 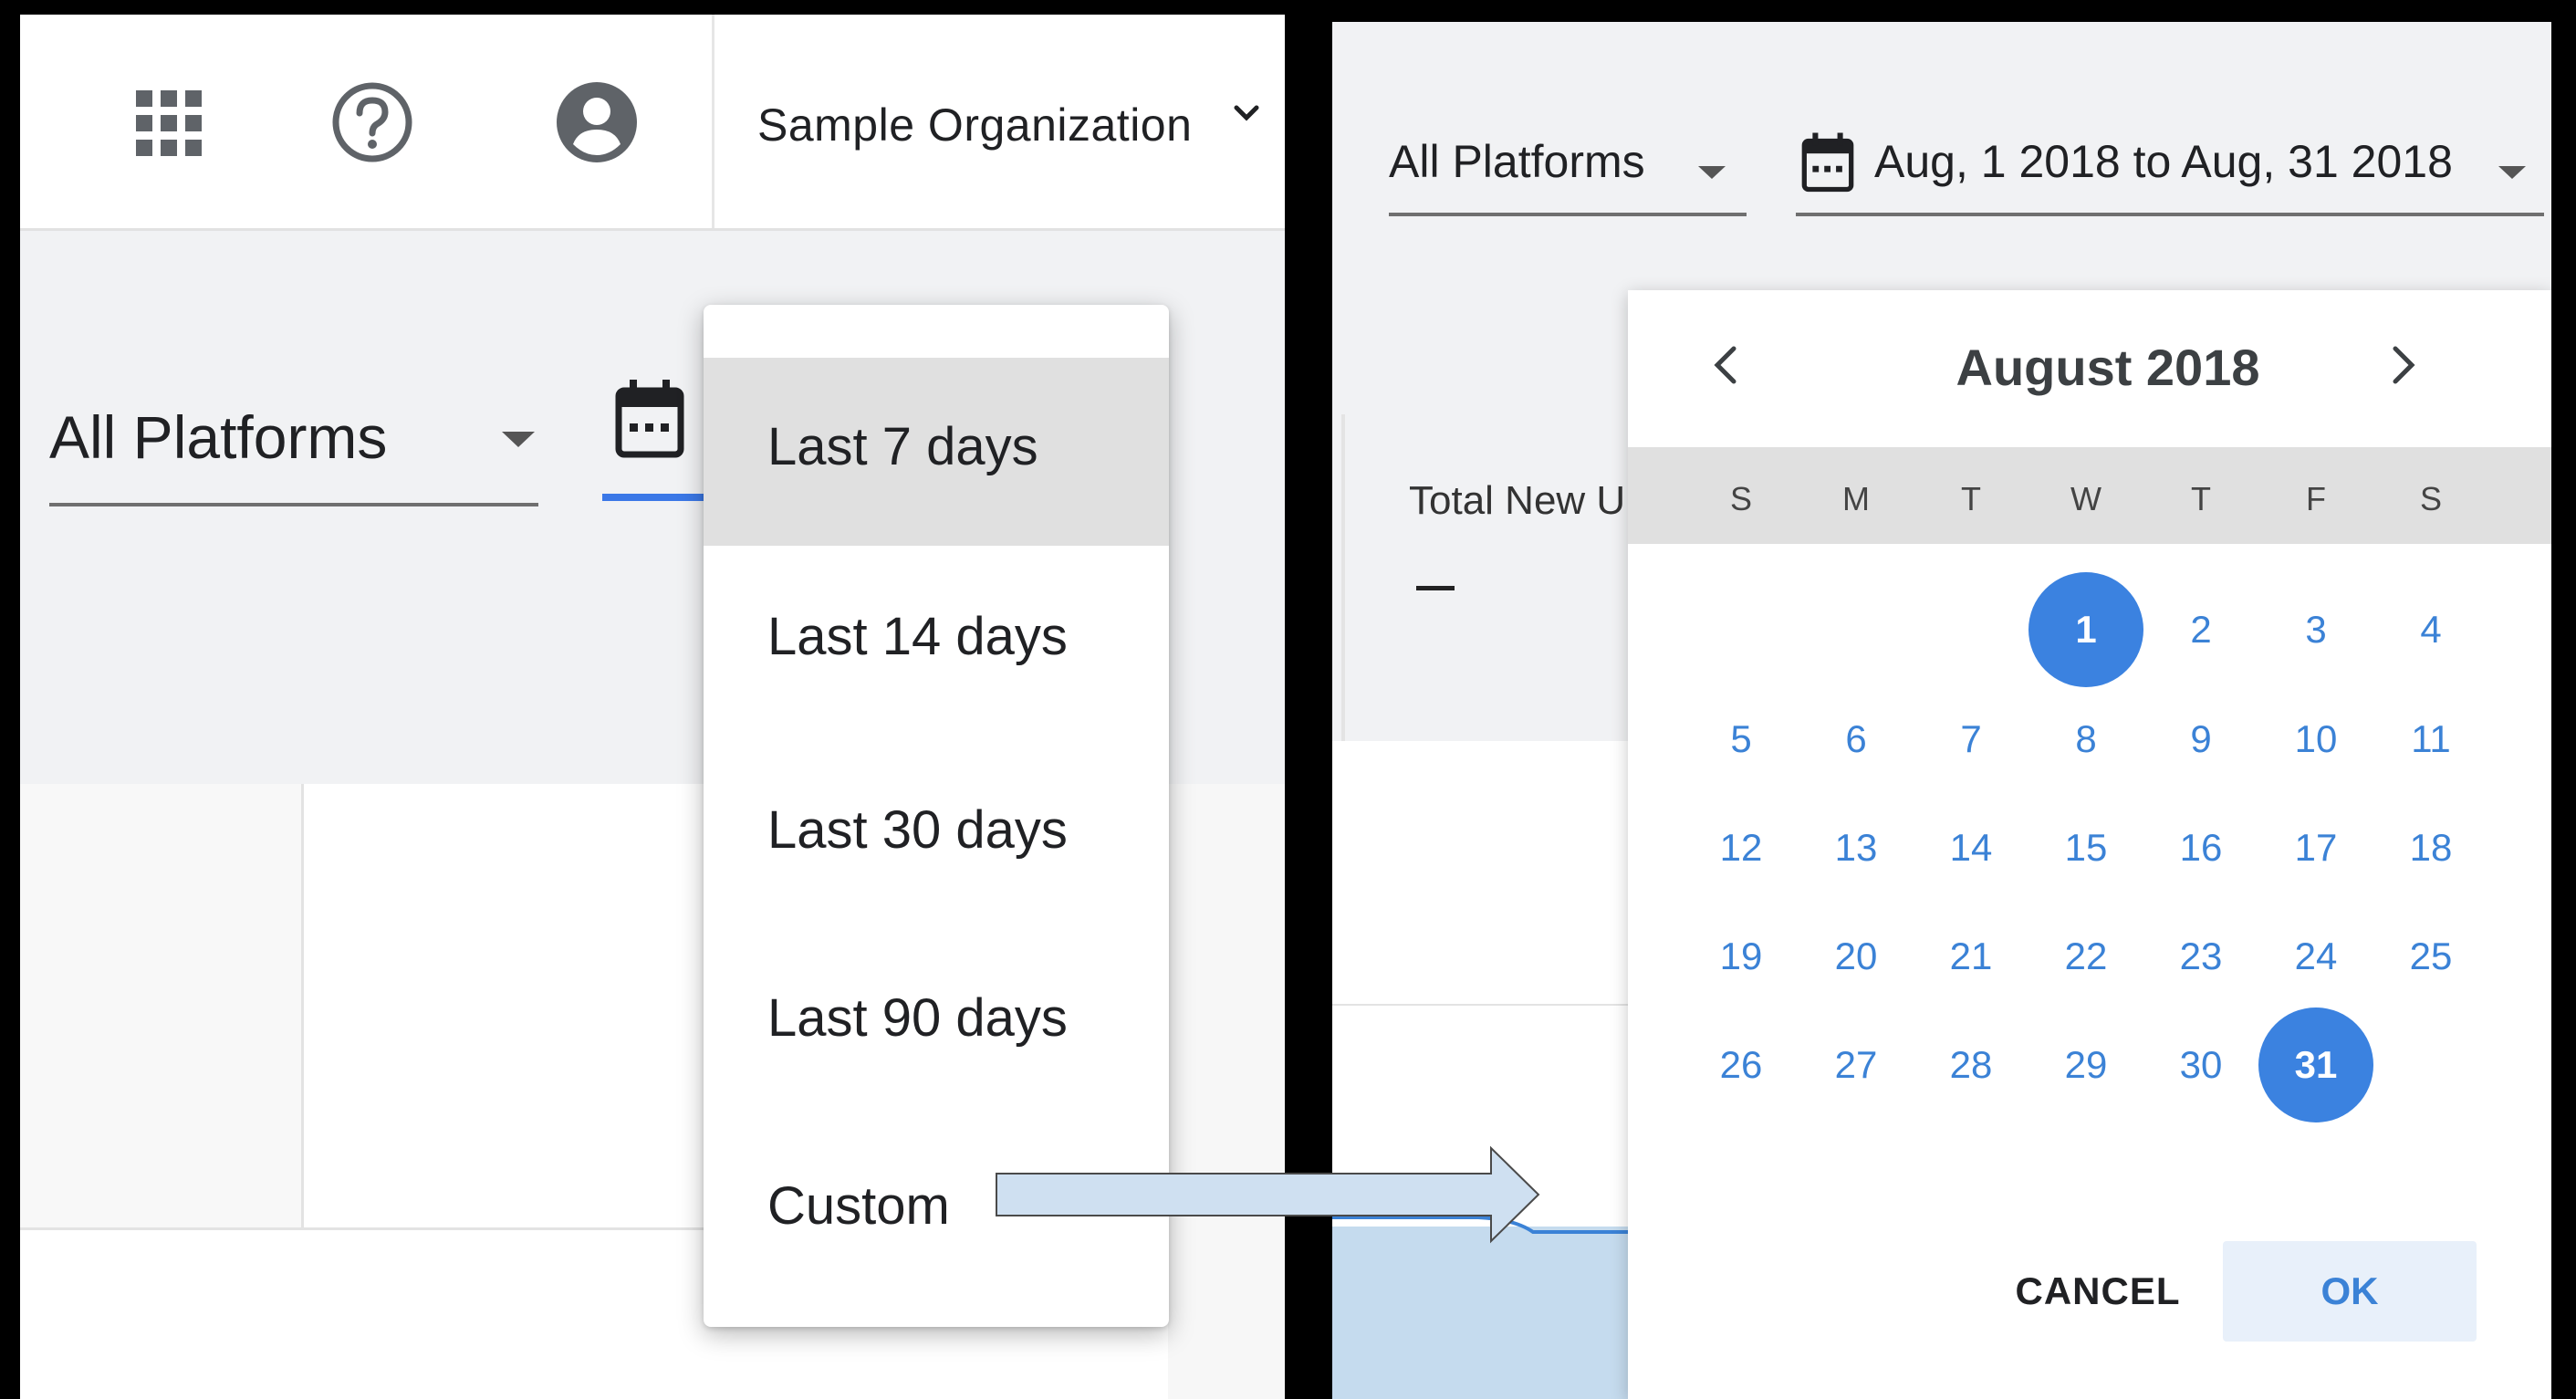 I want to click on top-app-bar: Sample Organization, so click(x=652, y=123).